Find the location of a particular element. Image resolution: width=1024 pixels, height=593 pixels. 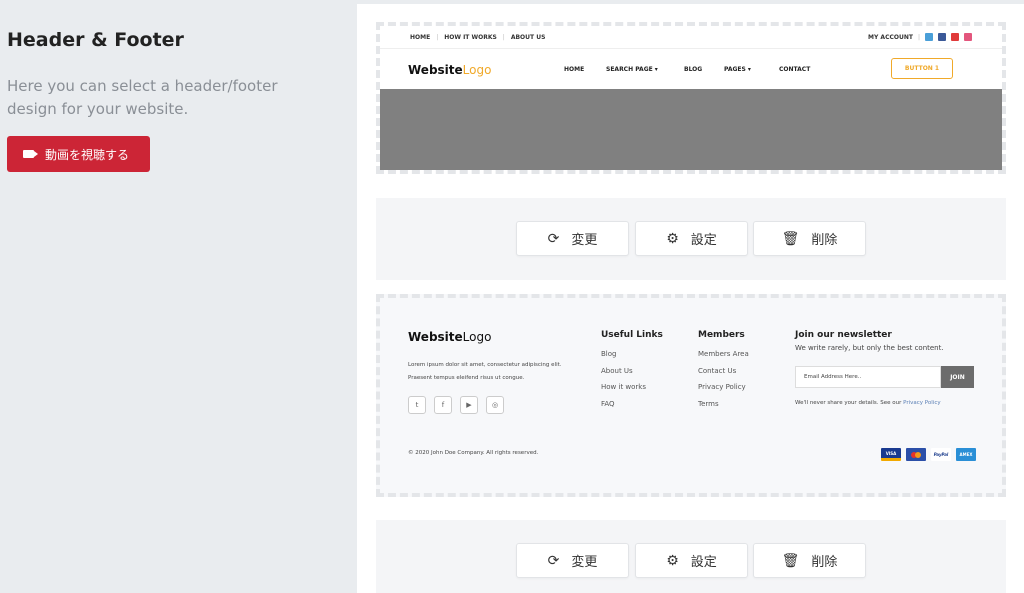

menu-blog: BLOG is located at coordinates (693, 69).